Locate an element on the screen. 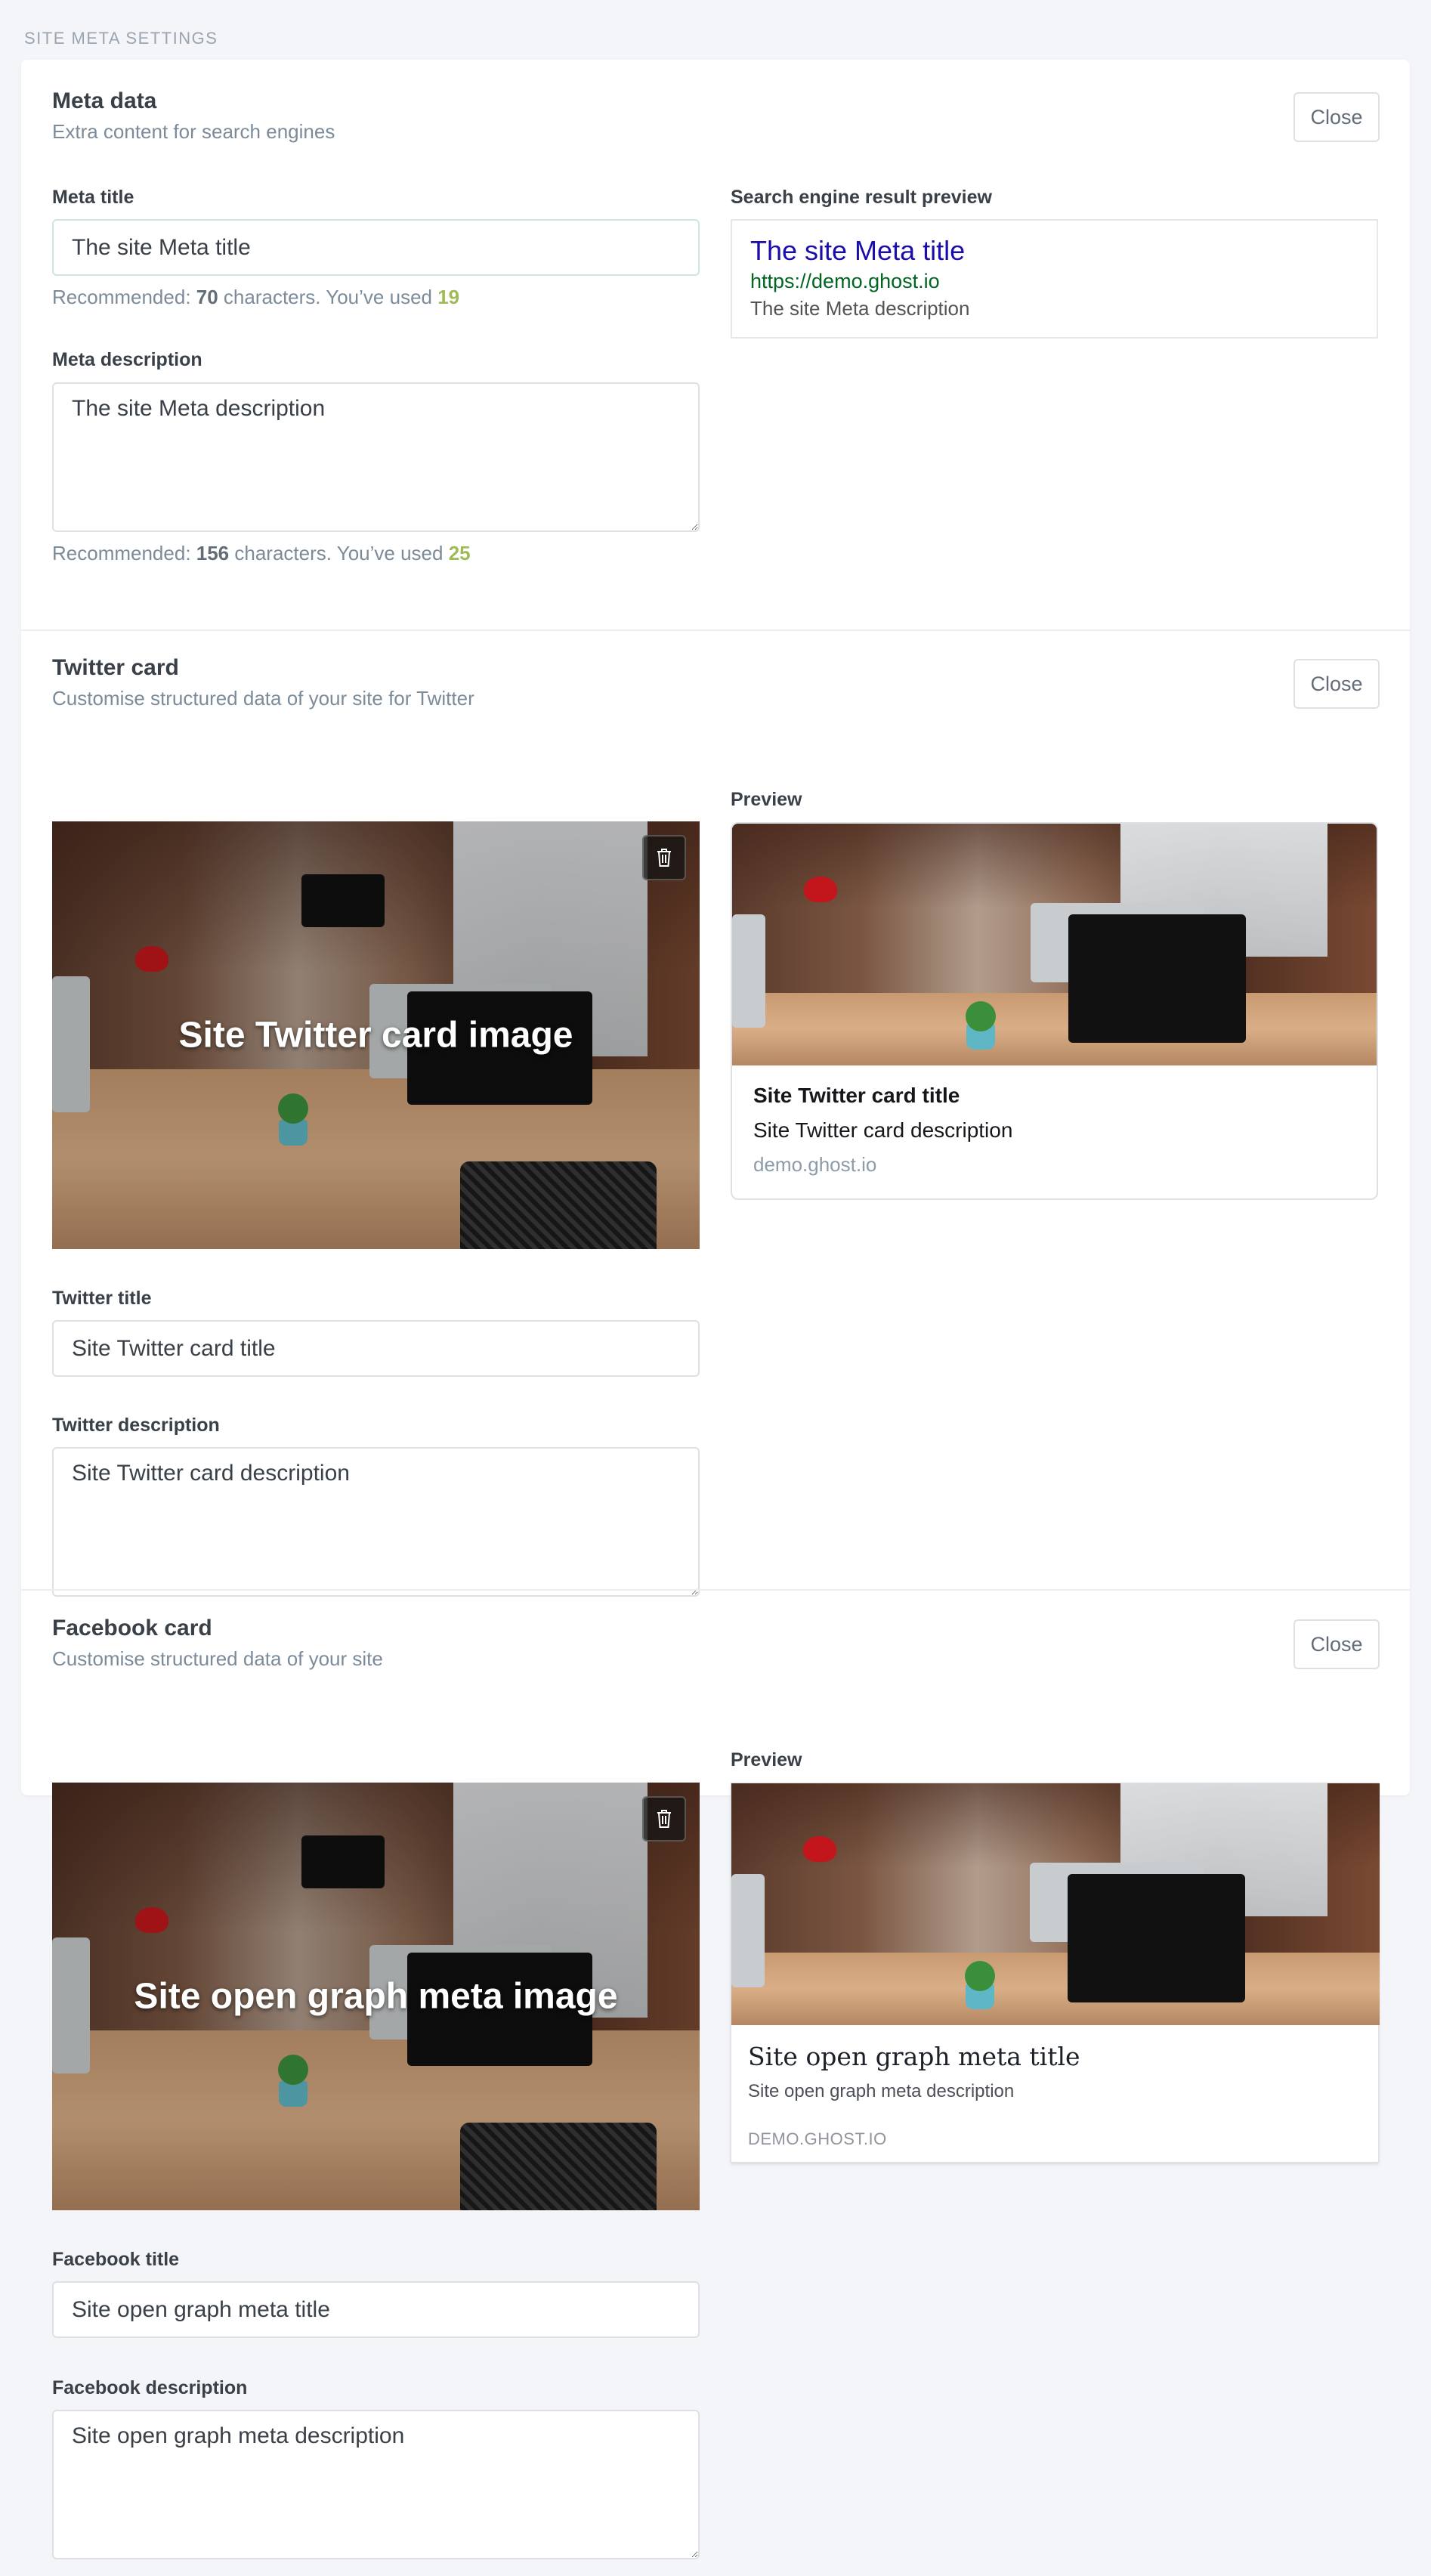 The height and width of the screenshot is (2576, 1431). facebook-preview-title: Site open graph meta title is located at coordinates (914, 2056).